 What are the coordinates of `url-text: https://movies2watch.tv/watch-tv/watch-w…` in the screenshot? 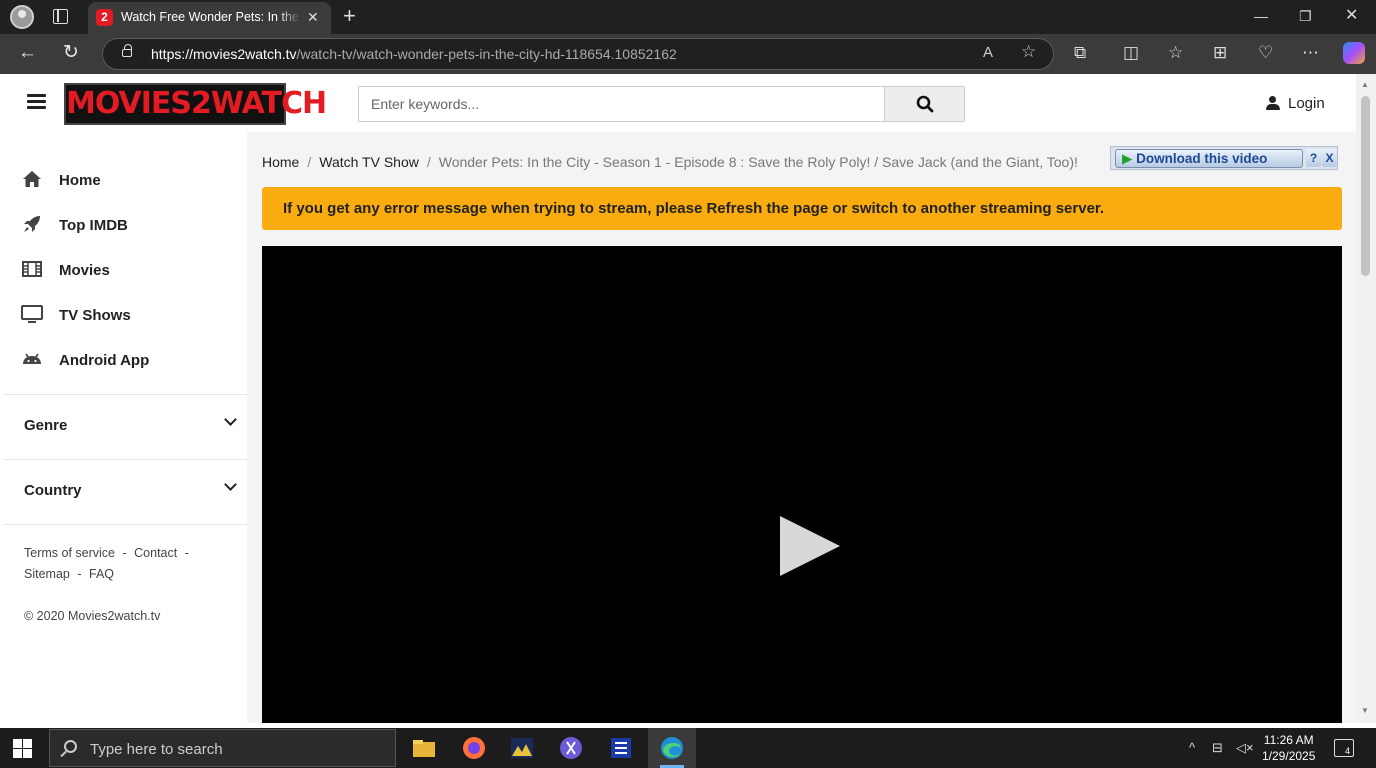 It's located at (414, 54).